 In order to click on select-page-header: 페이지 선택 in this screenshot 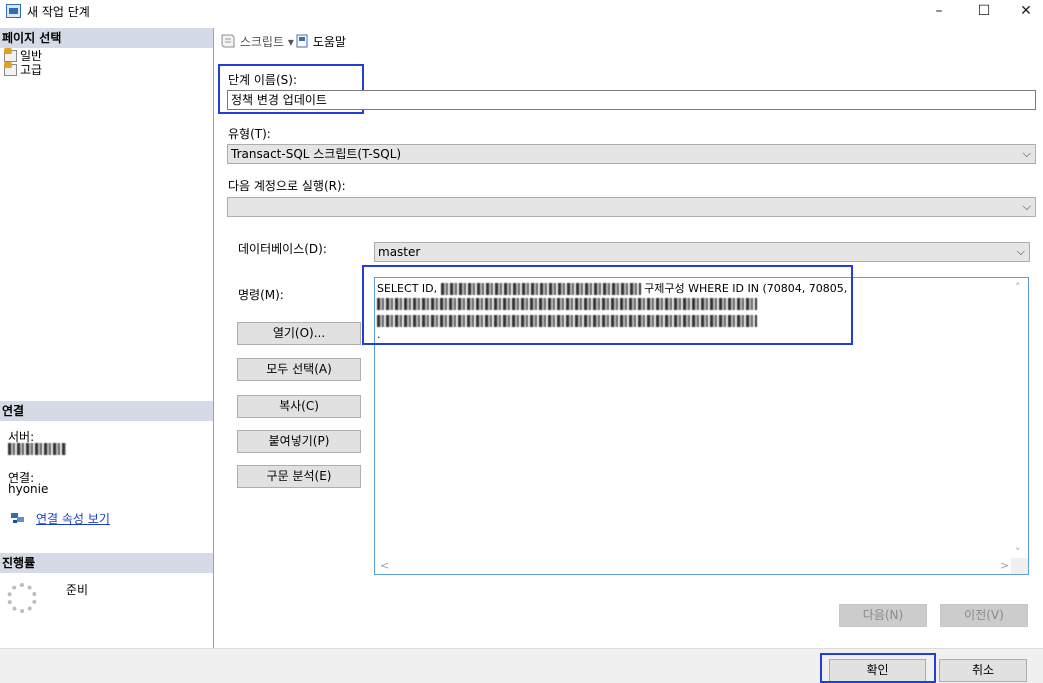, I will do `click(106, 38)`.